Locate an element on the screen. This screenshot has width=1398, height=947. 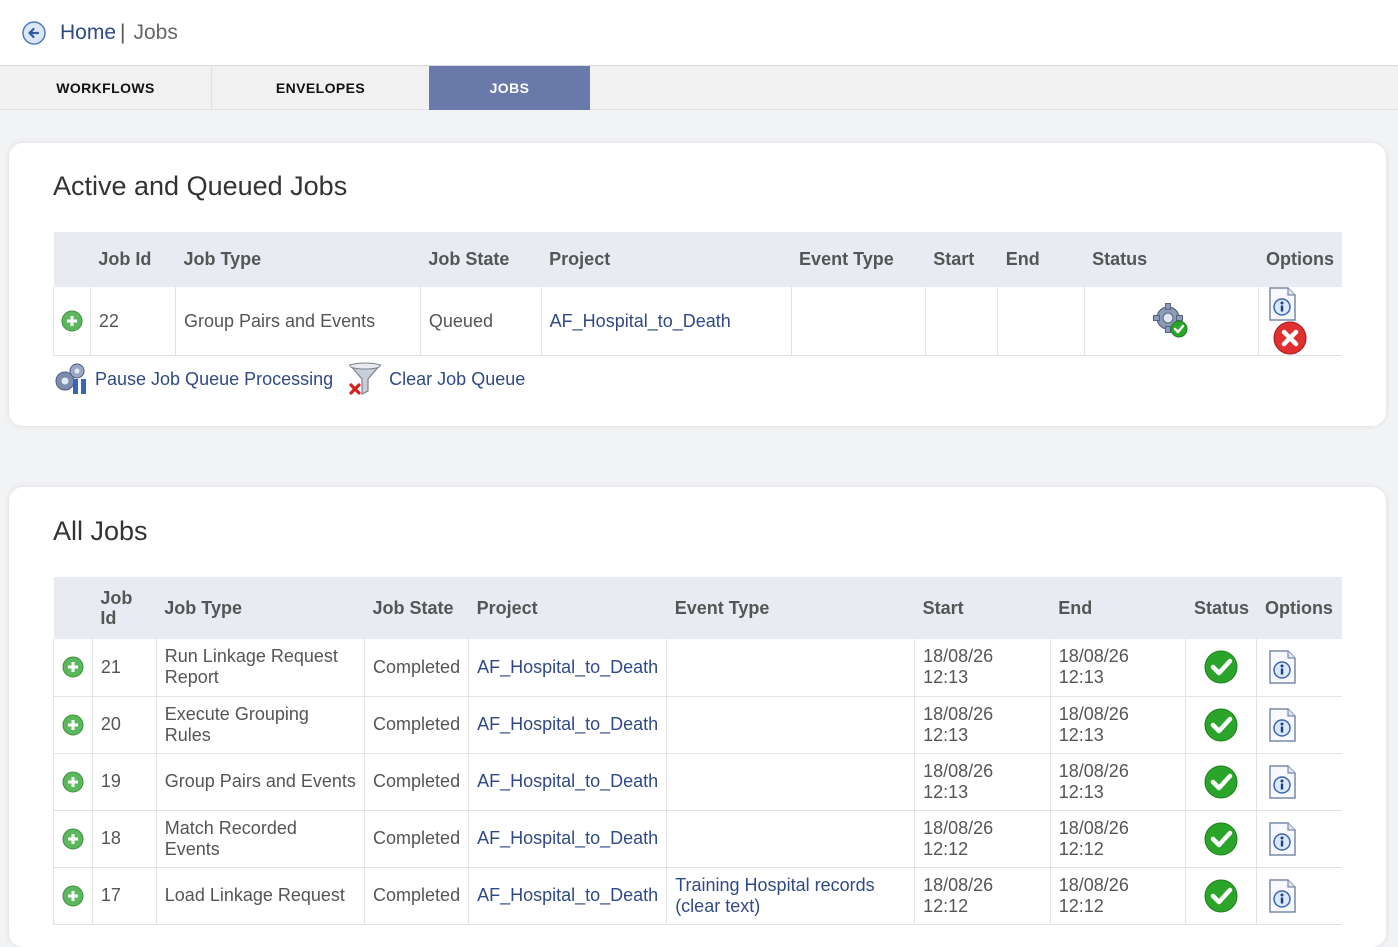
job-type: Execute Grouping Rules is located at coordinates (261, 725).